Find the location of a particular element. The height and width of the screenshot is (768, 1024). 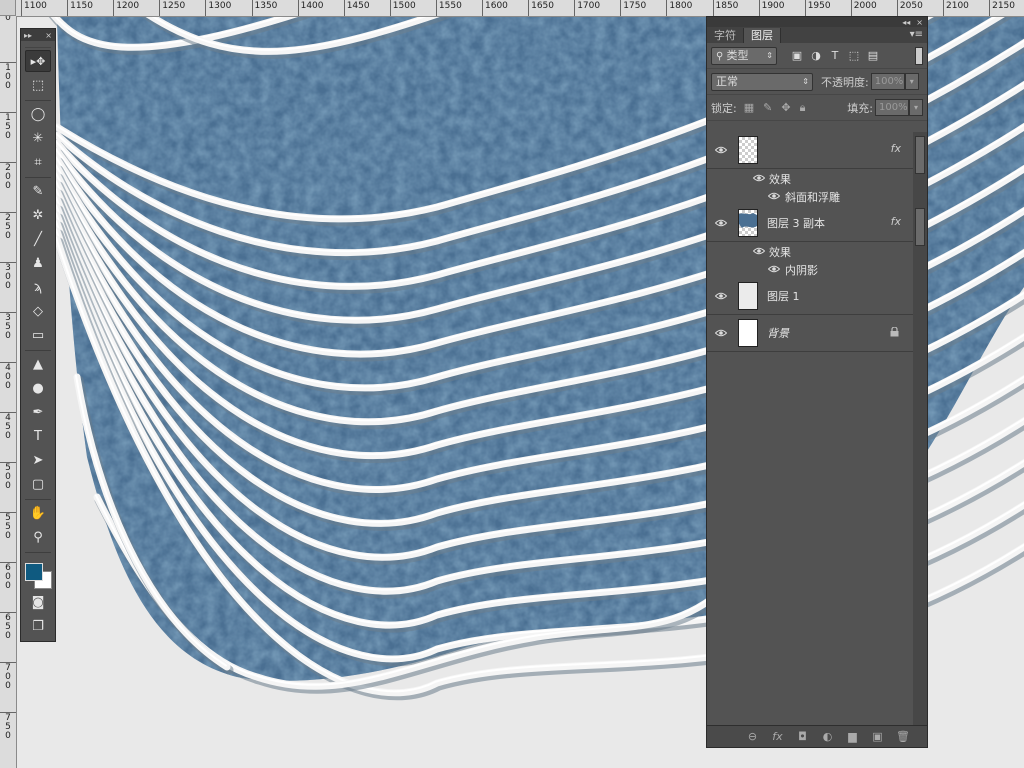

adjustment-filter-icon: ◑ is located at coordinates (816, 55).